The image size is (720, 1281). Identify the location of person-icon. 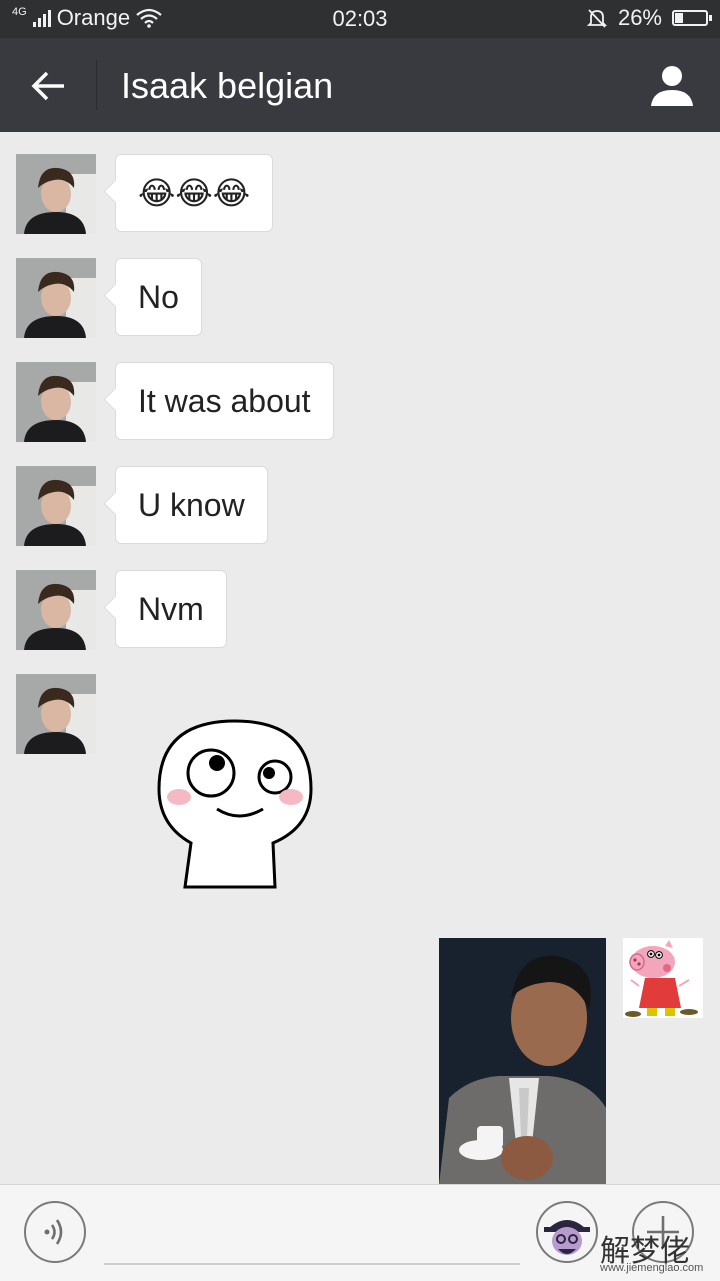
(672, 86).